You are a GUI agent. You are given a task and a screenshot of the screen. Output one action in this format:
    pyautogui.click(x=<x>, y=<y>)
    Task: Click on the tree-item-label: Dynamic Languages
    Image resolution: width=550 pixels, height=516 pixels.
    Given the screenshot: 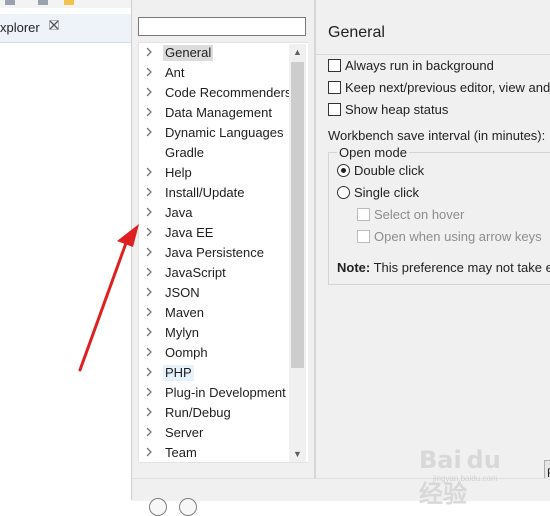 What is the action you would take?
    pyautogui.click(x=224, y=132)
    